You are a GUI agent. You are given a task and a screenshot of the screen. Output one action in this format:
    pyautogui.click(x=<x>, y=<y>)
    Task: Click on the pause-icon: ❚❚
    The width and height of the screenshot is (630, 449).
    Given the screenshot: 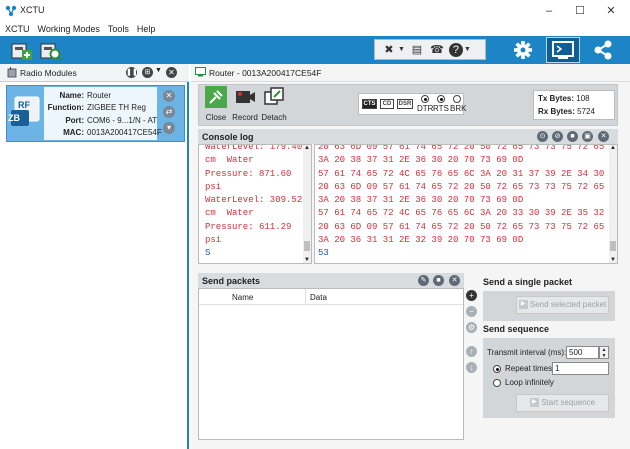 What is the action you would take?
    pyautogui.click(x=132, y=72)
    